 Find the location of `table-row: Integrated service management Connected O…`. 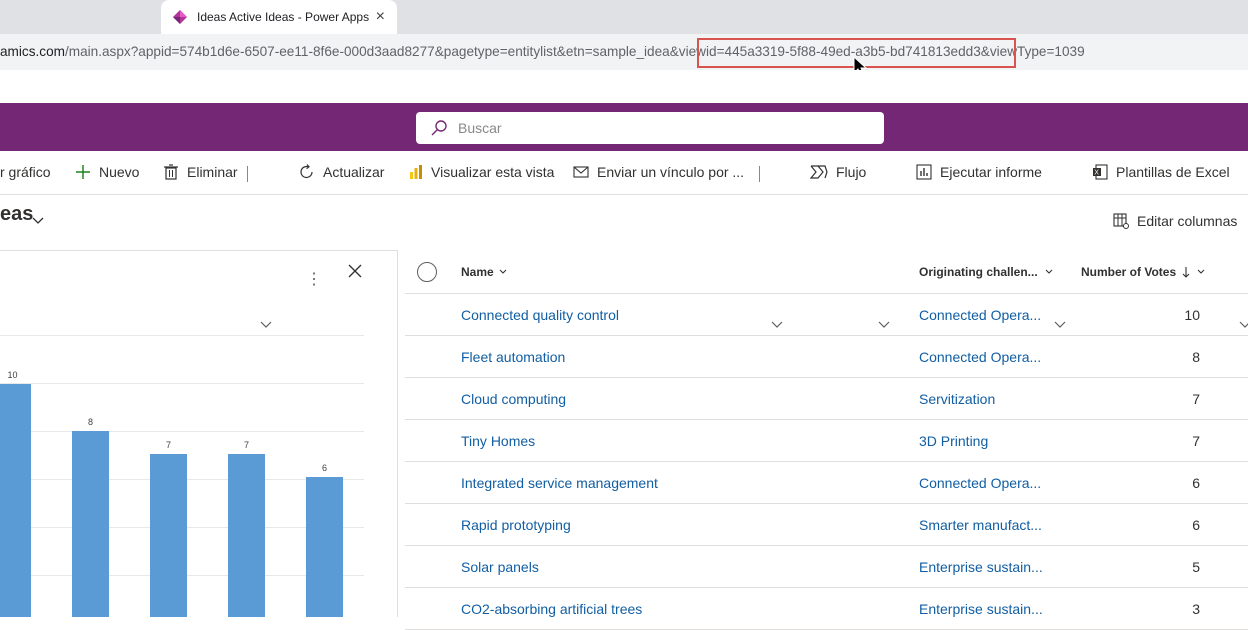

table-row: Integrated service management Connected O… is located at coordinates (826, 483).